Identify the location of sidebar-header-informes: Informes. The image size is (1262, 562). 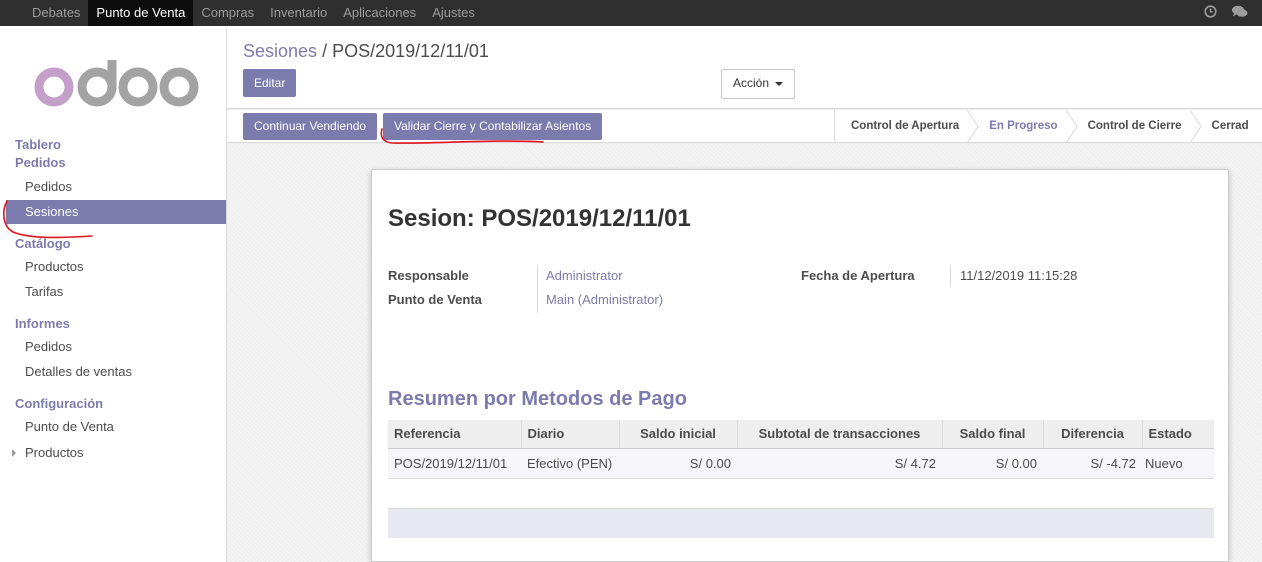
(42, 323).